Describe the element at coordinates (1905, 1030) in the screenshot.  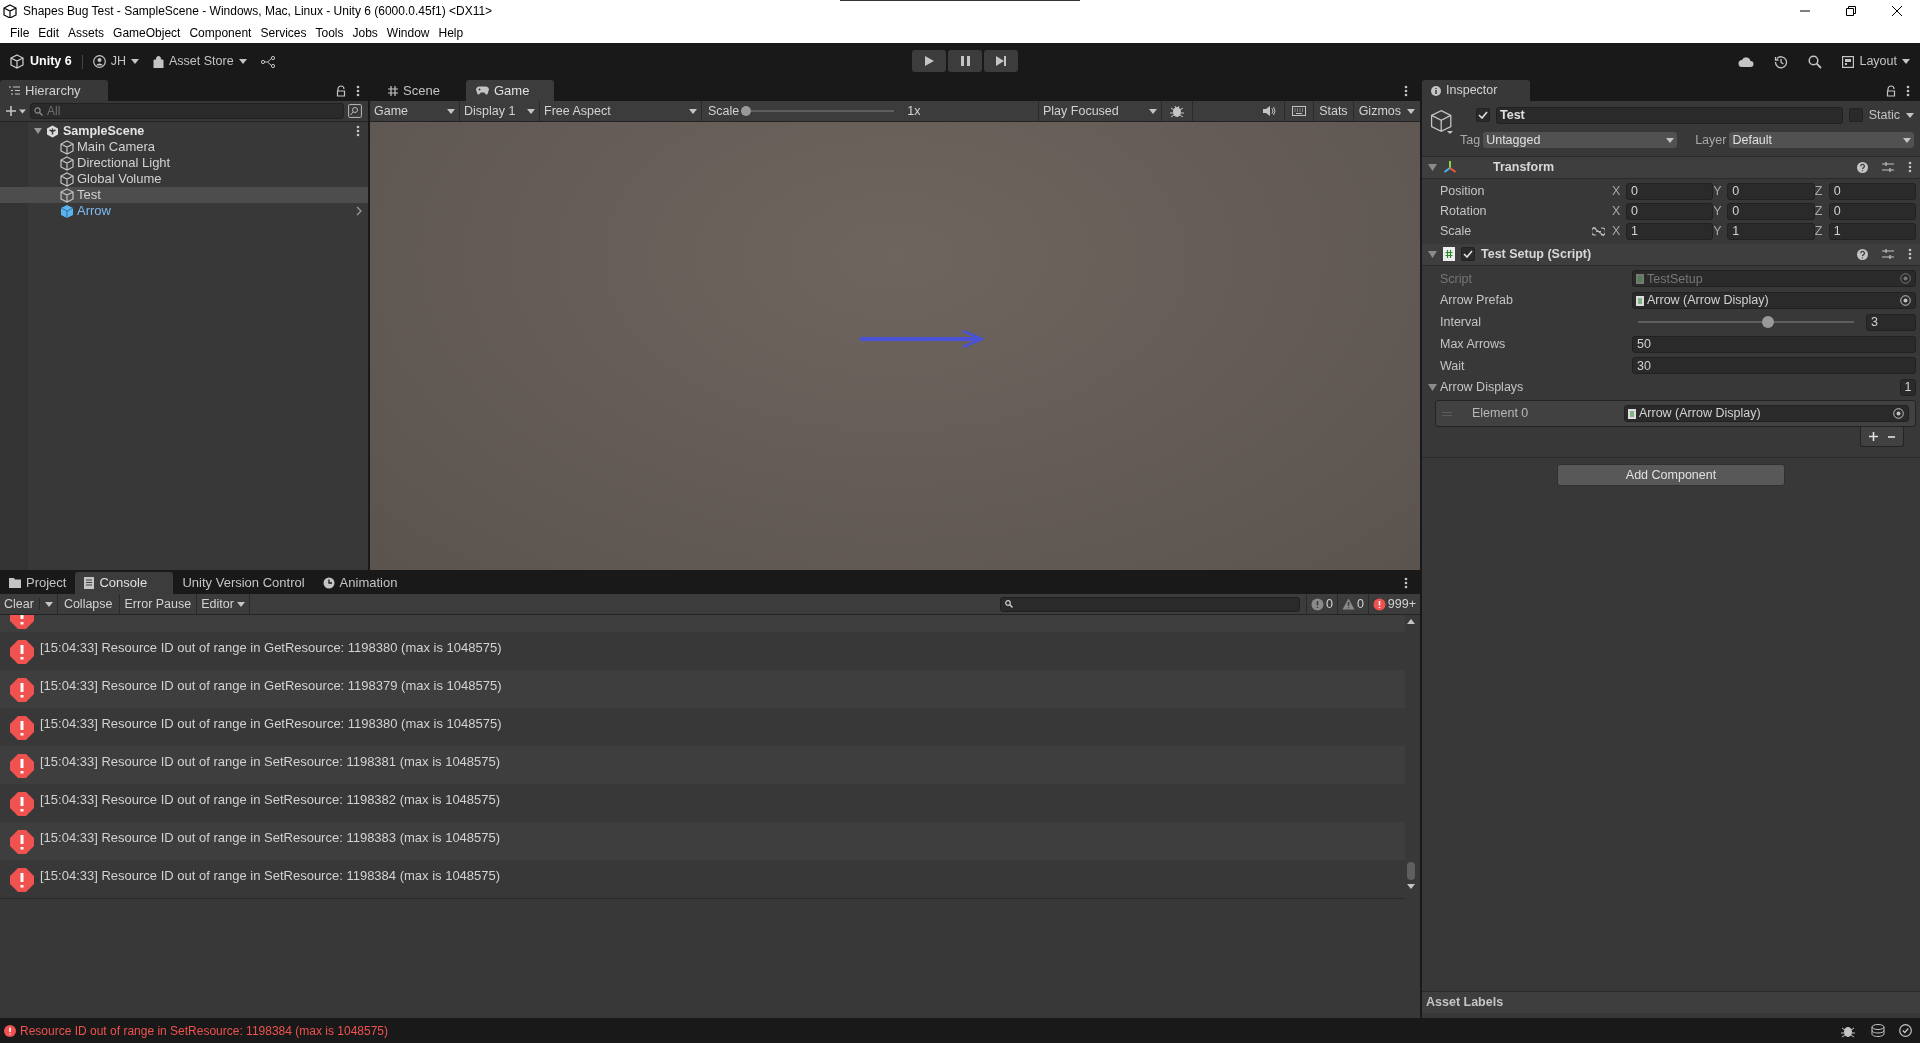
I see `check-circle-icon` at that location.